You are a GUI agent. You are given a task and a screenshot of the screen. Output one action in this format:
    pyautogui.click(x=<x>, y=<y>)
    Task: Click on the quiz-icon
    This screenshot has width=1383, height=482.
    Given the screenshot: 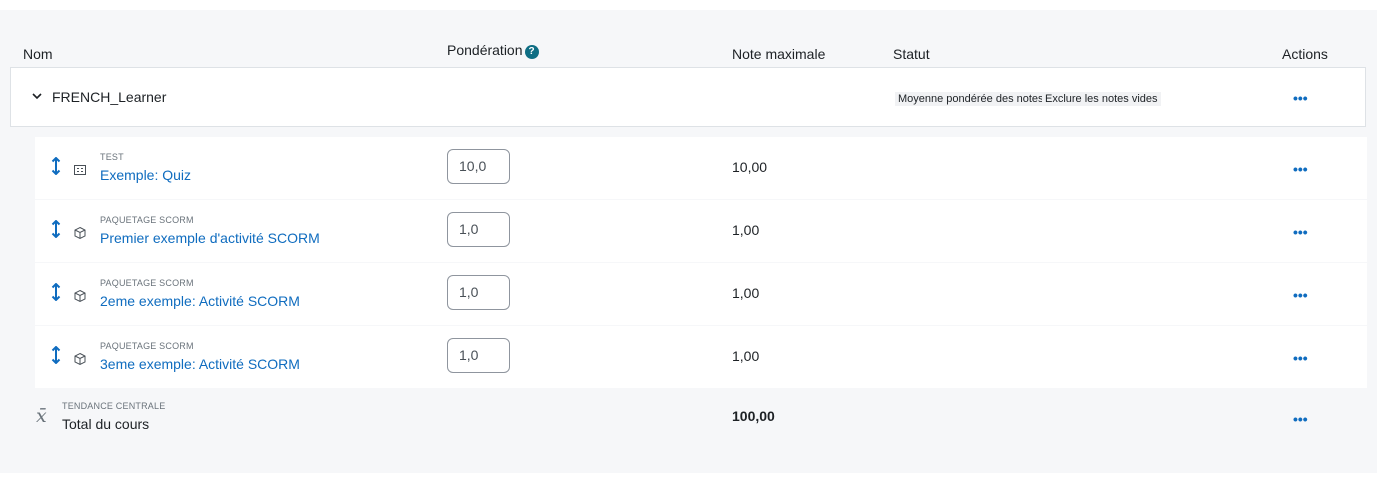 What is the action you would take?
    pyautogui.click(x=80, y=170)
    